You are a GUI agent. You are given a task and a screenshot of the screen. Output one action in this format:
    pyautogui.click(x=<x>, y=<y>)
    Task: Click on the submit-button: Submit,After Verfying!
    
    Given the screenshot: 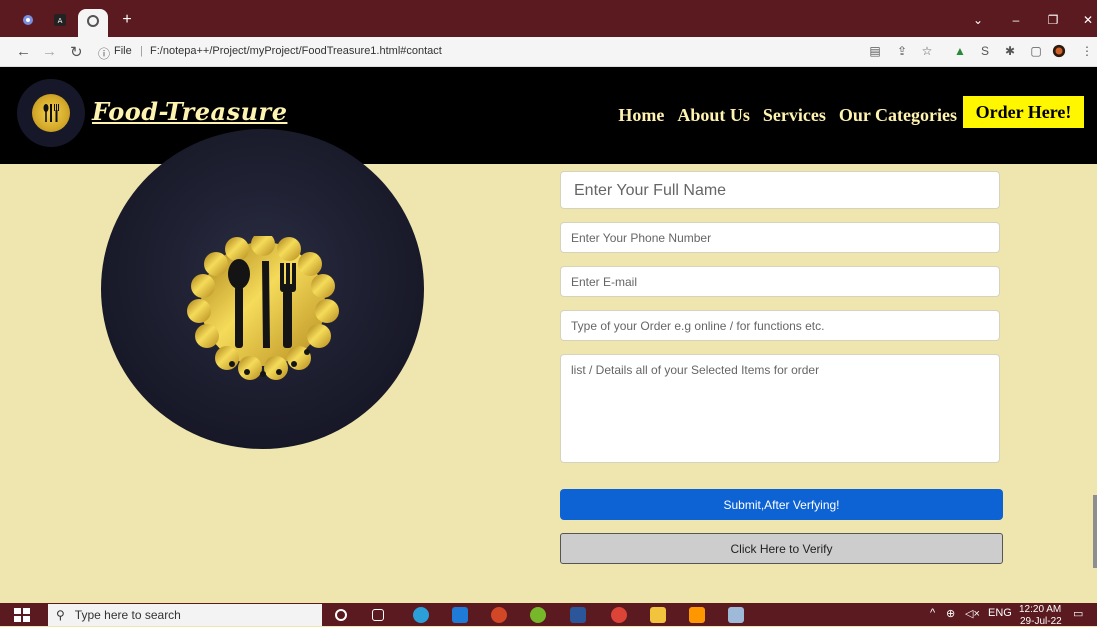 What is the action you would take?
    pyautogui.click(x=781, y=504)
    